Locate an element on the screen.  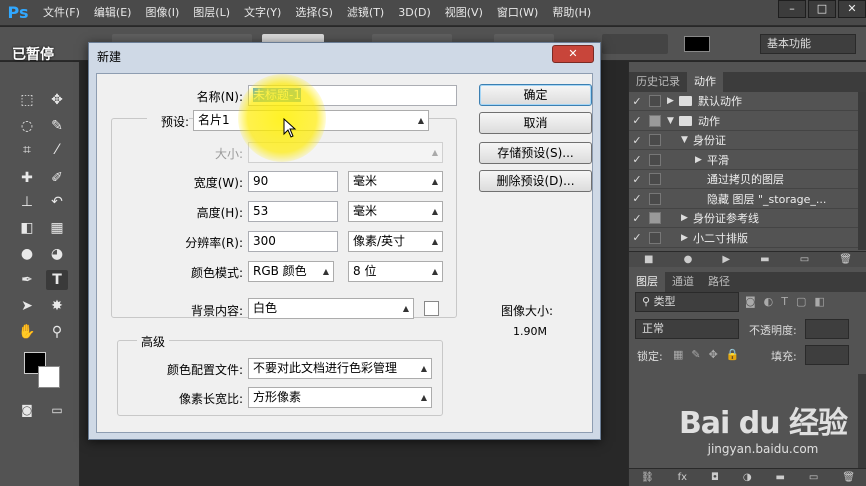
history-brush-tool-icon: ↶ is located at coordinates (57, 202).